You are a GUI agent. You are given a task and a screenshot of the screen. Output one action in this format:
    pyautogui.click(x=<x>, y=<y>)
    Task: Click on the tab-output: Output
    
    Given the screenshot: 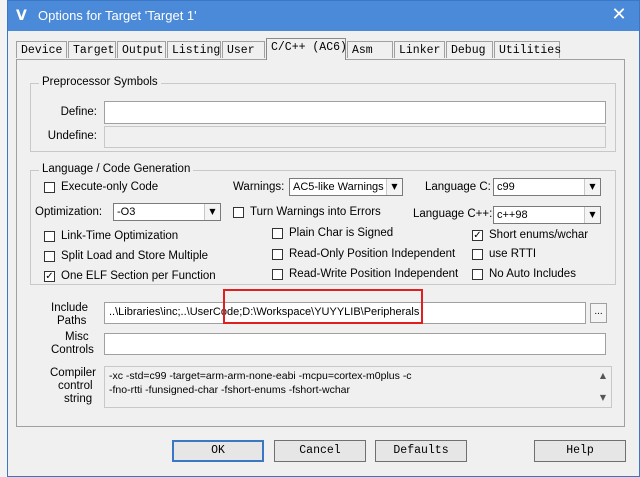 What is the action you would take?
    pyautogui.click(x=141, y=49)
    